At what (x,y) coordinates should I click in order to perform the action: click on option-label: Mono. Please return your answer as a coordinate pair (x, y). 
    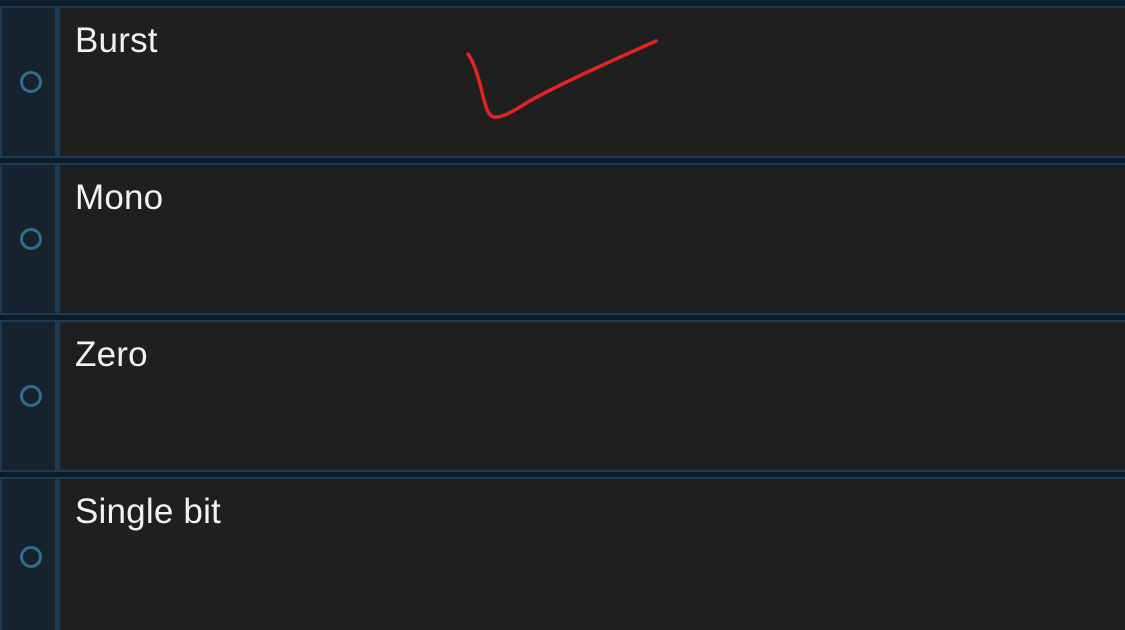
    Looking at the image, I should click on (119, 197).